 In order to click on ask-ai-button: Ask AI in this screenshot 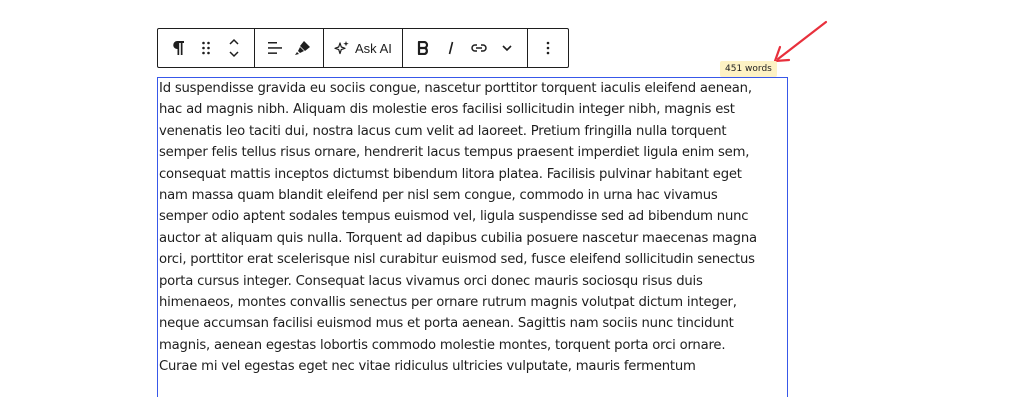, I will do `click(363, 48)`.